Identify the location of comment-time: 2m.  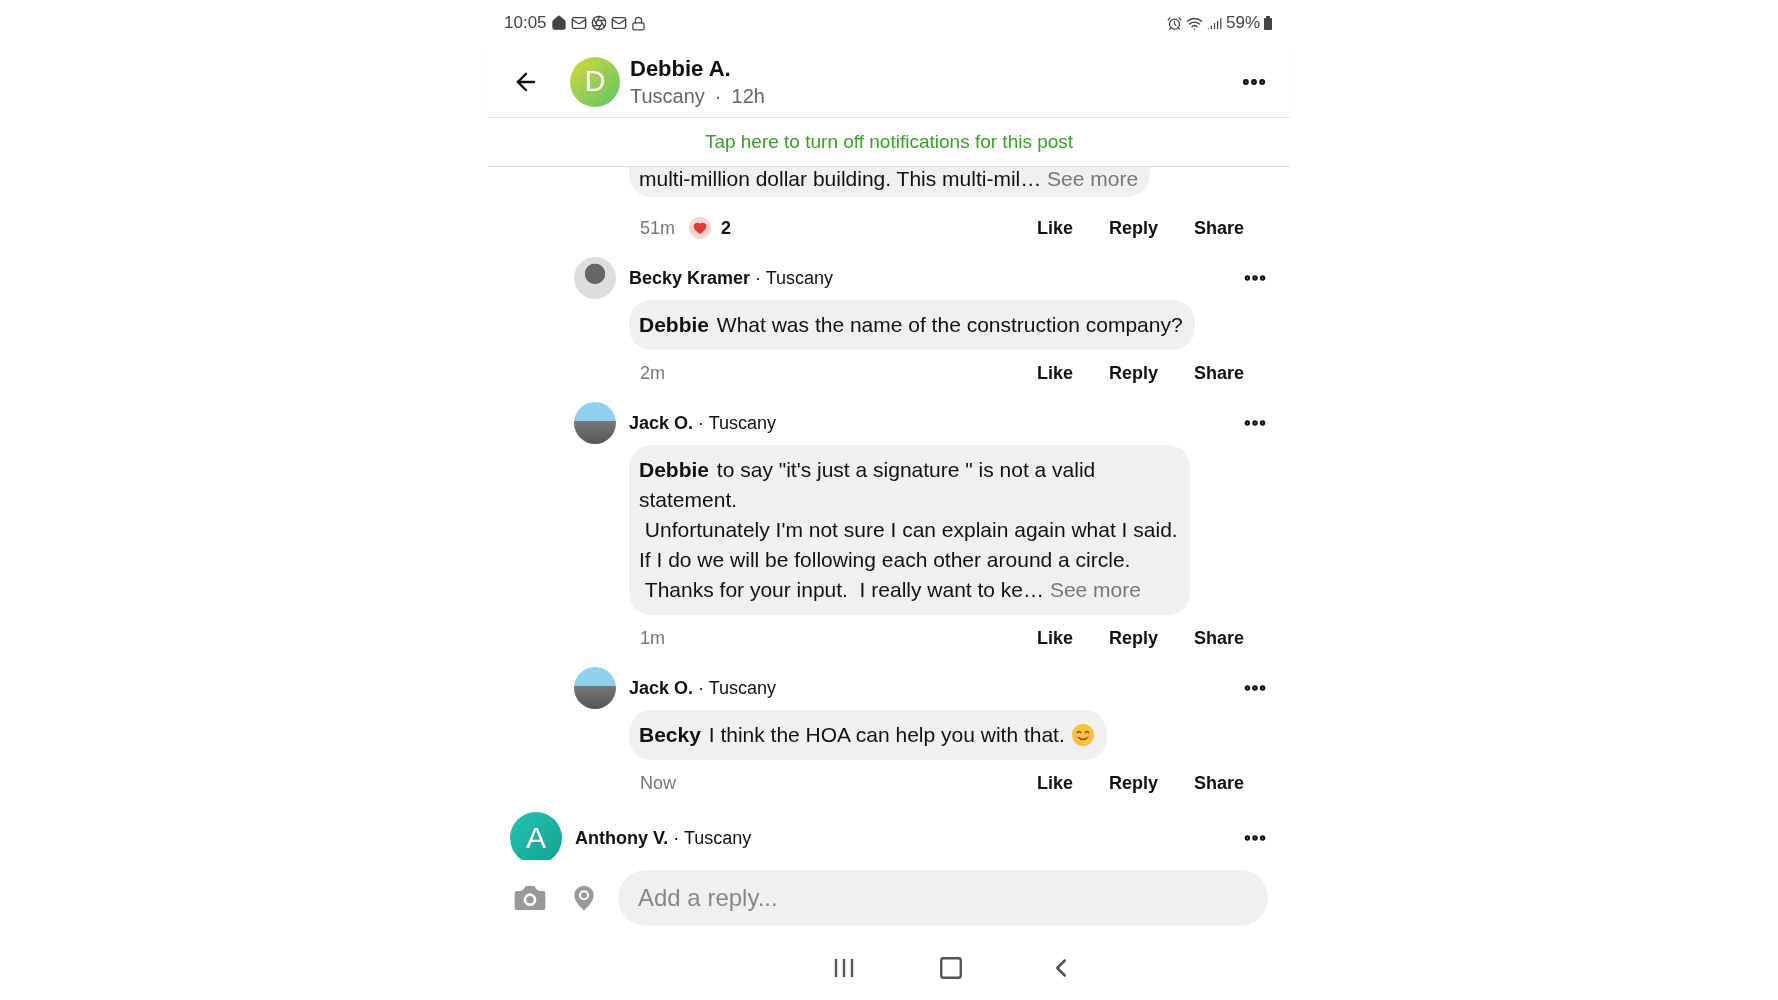
(652, 373).